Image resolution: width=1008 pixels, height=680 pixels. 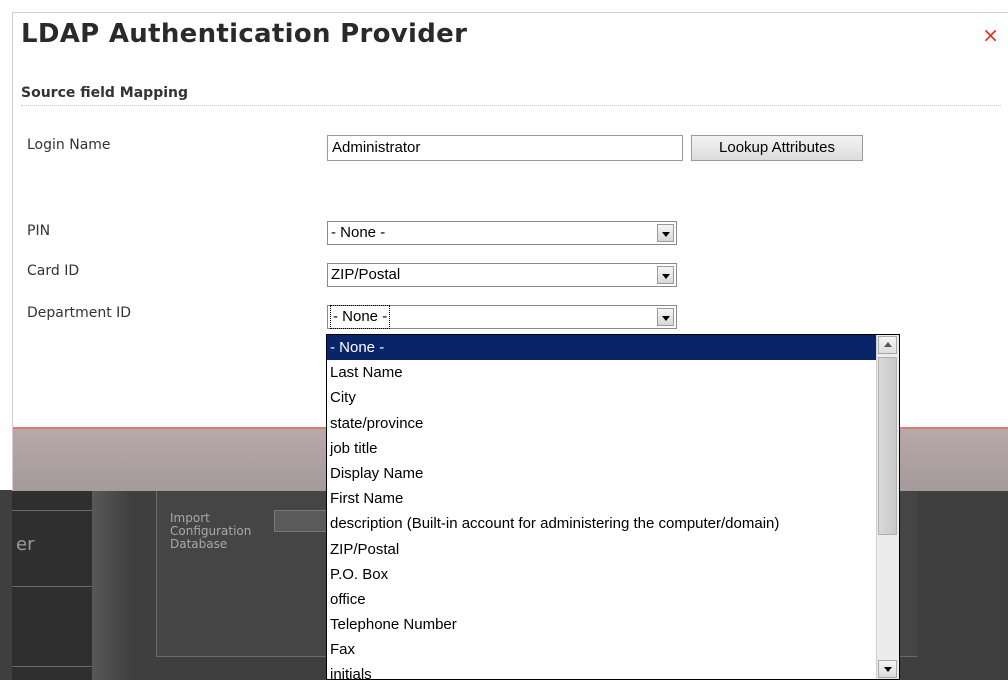 What do you see at coordinates (613, 649) in the screenshot?
I see `dropdown-option: Fax` at bounding box center [613, 649].